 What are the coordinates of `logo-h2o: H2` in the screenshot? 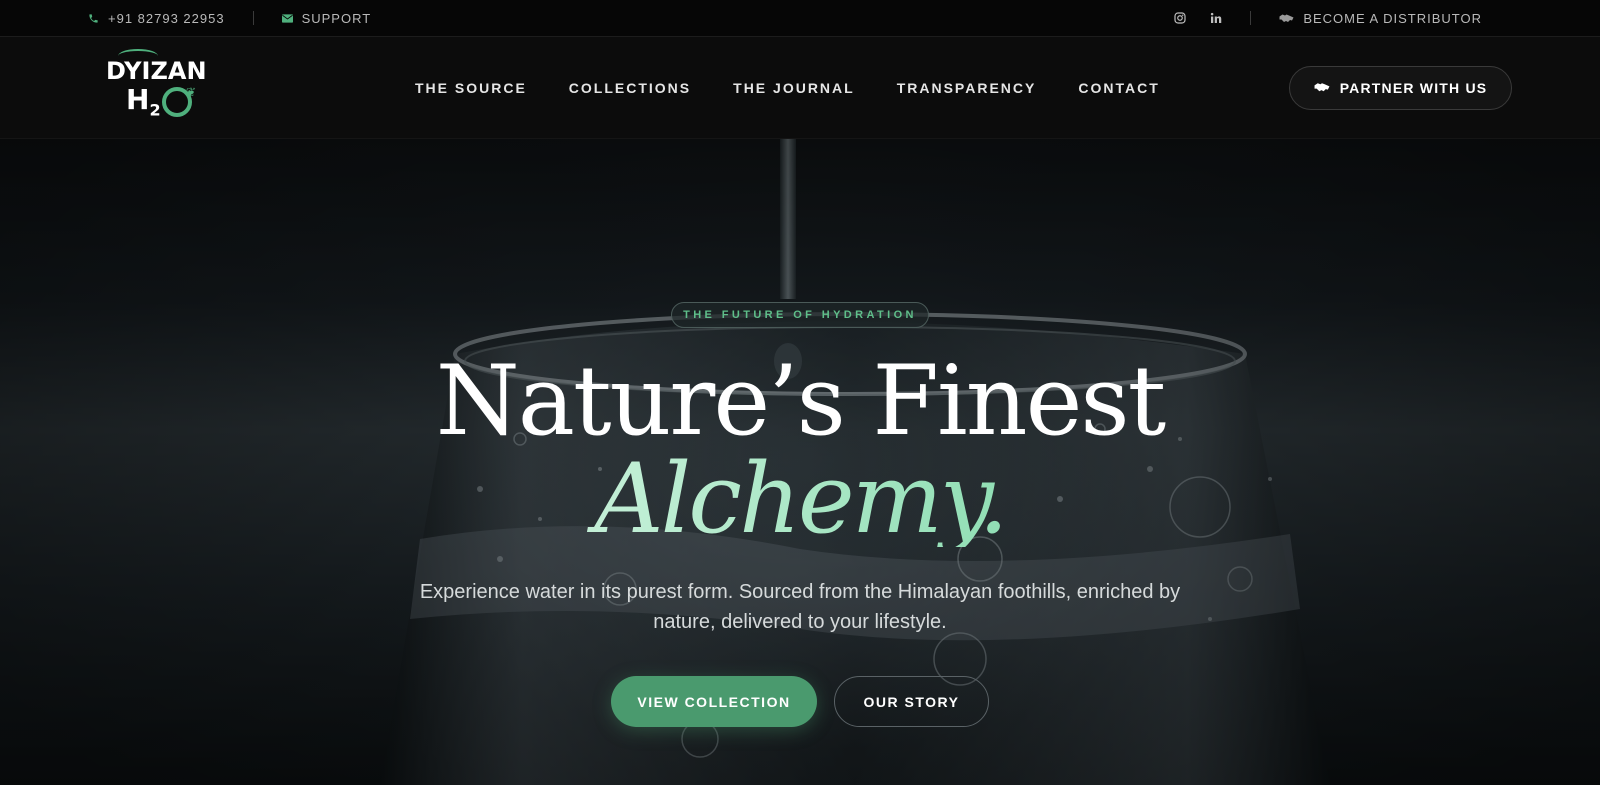 It's located at (143, 101).